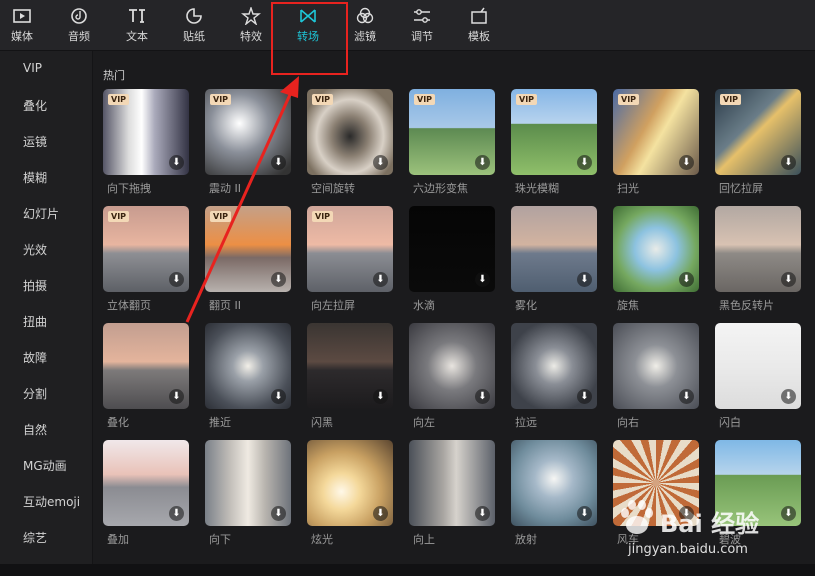  I want to click on sticker-icon, so click(194, 15).